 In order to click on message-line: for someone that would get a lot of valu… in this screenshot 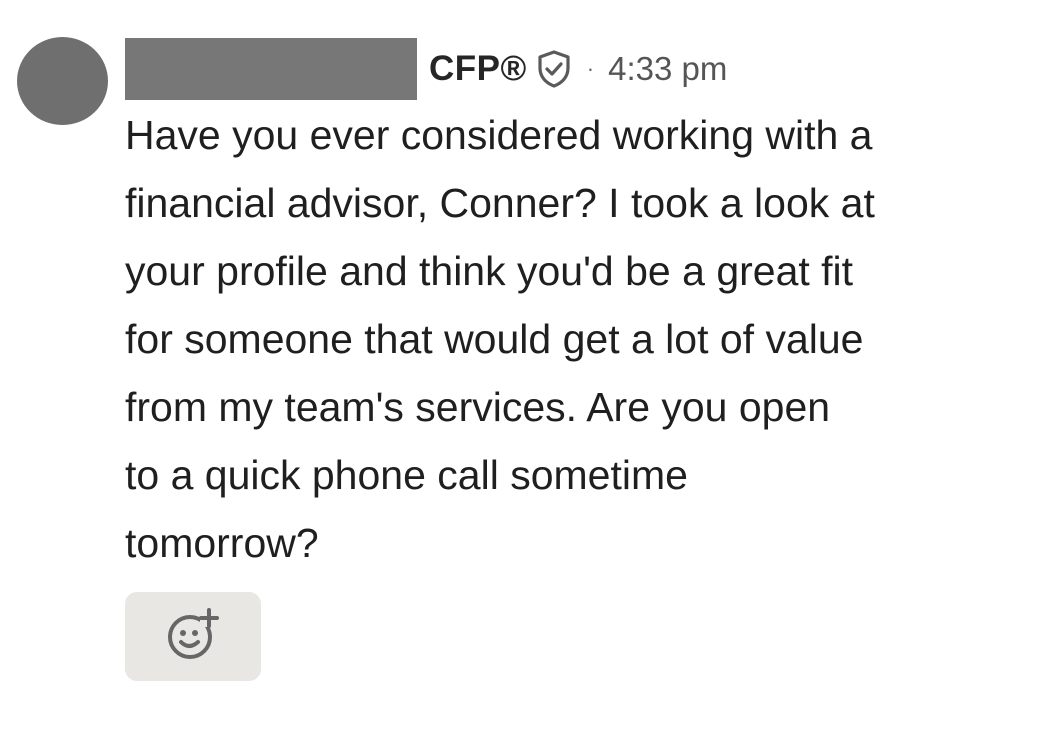, I will do `click(494, 339)`.